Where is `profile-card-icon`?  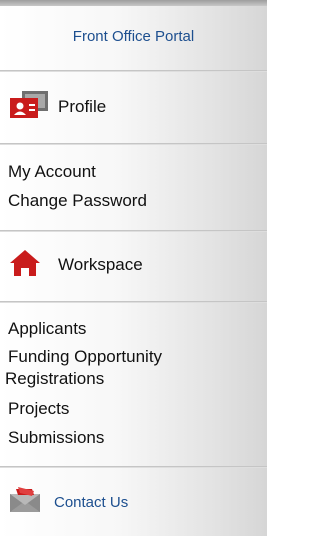 profile-card-icon is located at coordinates (29, 107).